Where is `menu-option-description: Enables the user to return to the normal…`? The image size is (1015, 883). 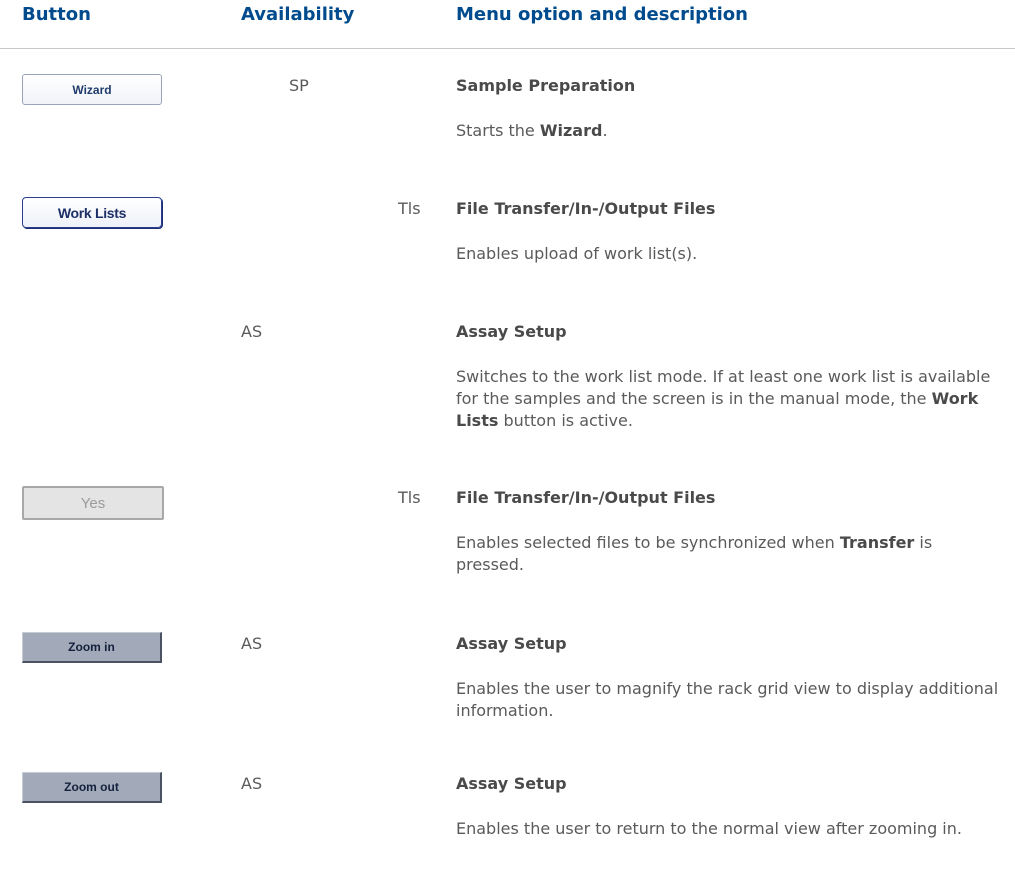
menu-option-description: Enables the user to return to the normal… is located at coordinates (709, 828).